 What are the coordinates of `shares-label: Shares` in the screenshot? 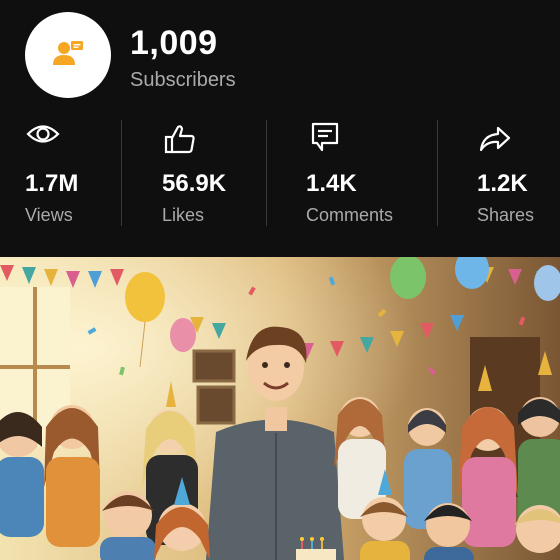 It's located at (506, 215).